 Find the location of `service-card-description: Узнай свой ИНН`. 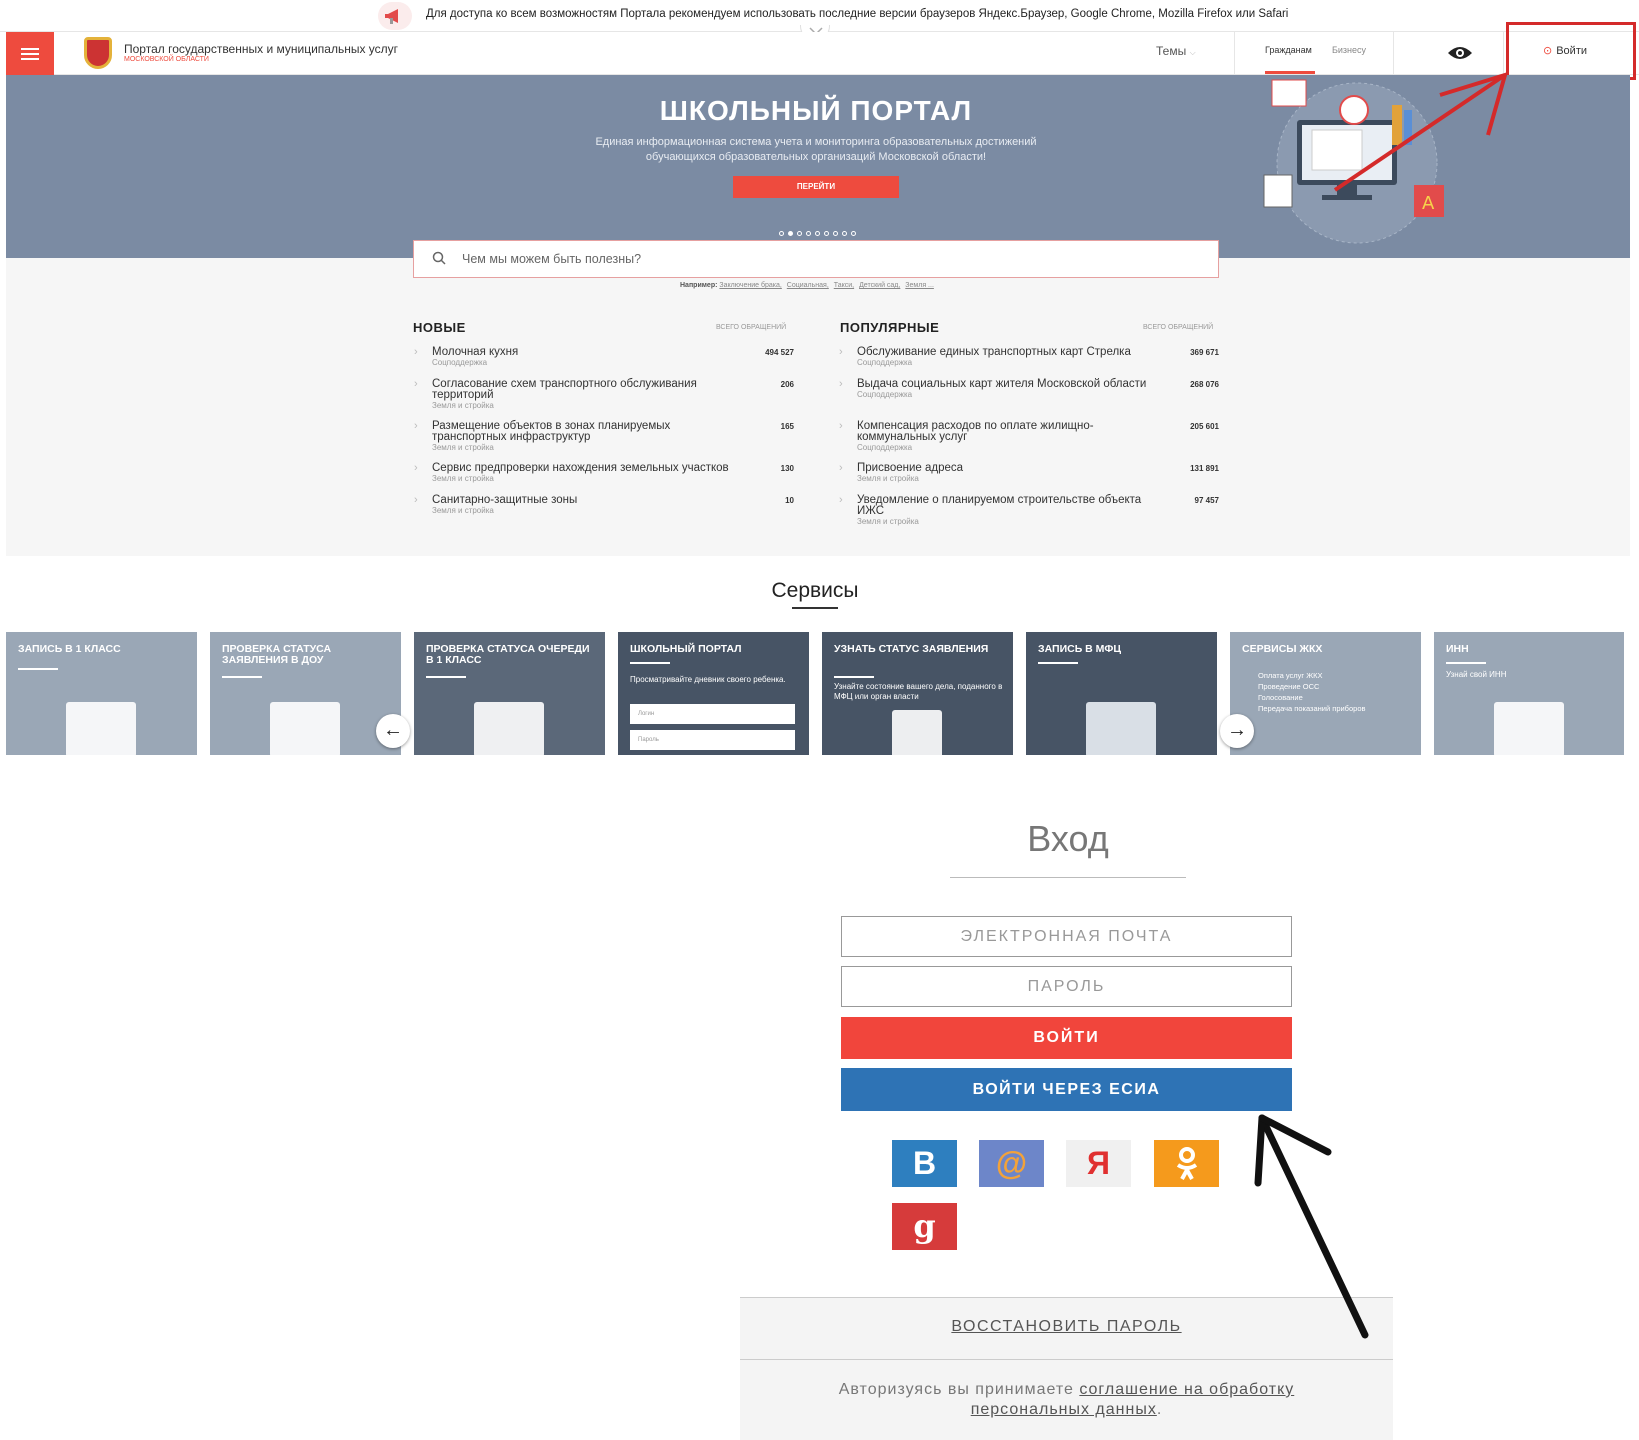

service-card-description: Узнай свой ИНН is located at coordinates (1476, 674).